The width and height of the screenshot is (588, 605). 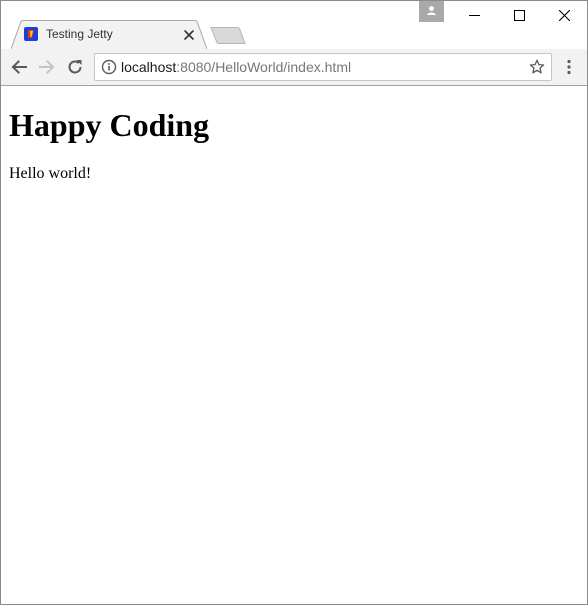 I want to click on forward-arrow-icon, so click(x=47, y=67).